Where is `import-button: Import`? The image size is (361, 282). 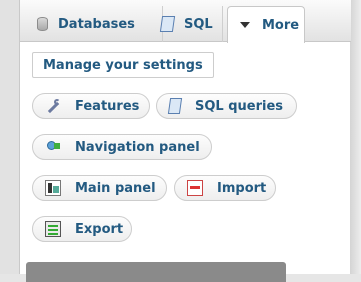
import-button: Import is located at coordinates (225, 188).